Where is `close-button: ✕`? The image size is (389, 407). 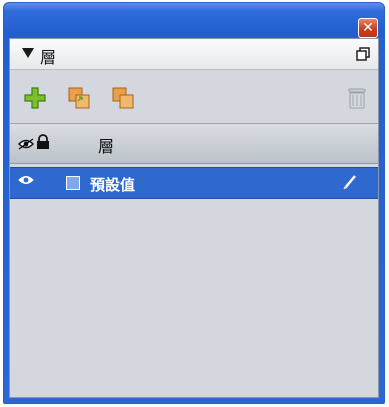 close-button: ✕ is located at coordinates (368, 28).